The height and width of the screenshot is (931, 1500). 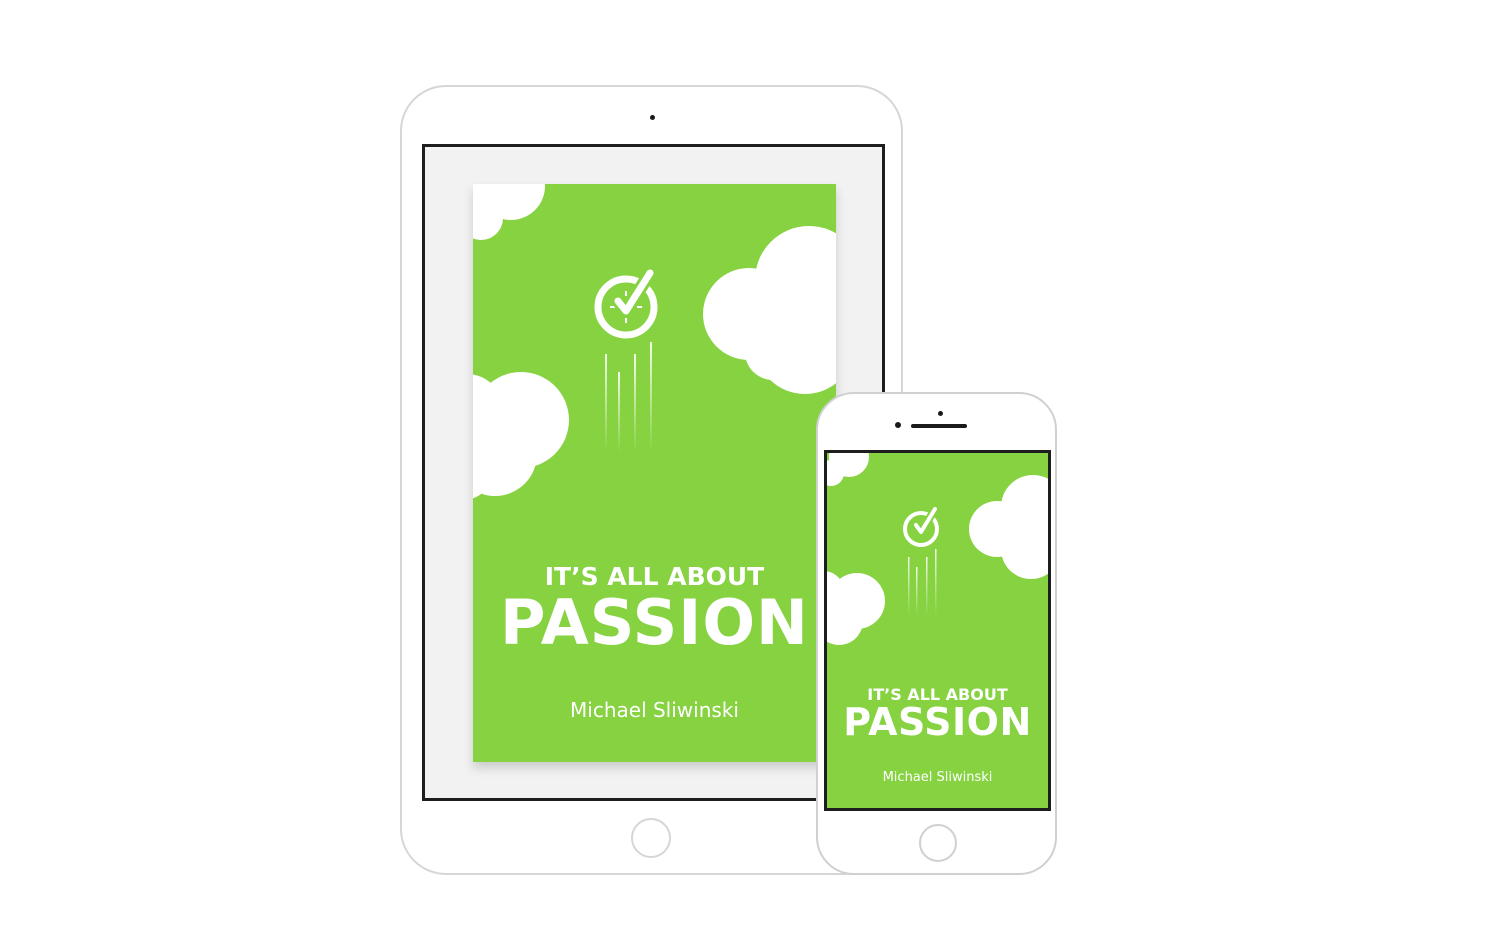 I want to click on phone-speaker, so click(x=939, y=426).